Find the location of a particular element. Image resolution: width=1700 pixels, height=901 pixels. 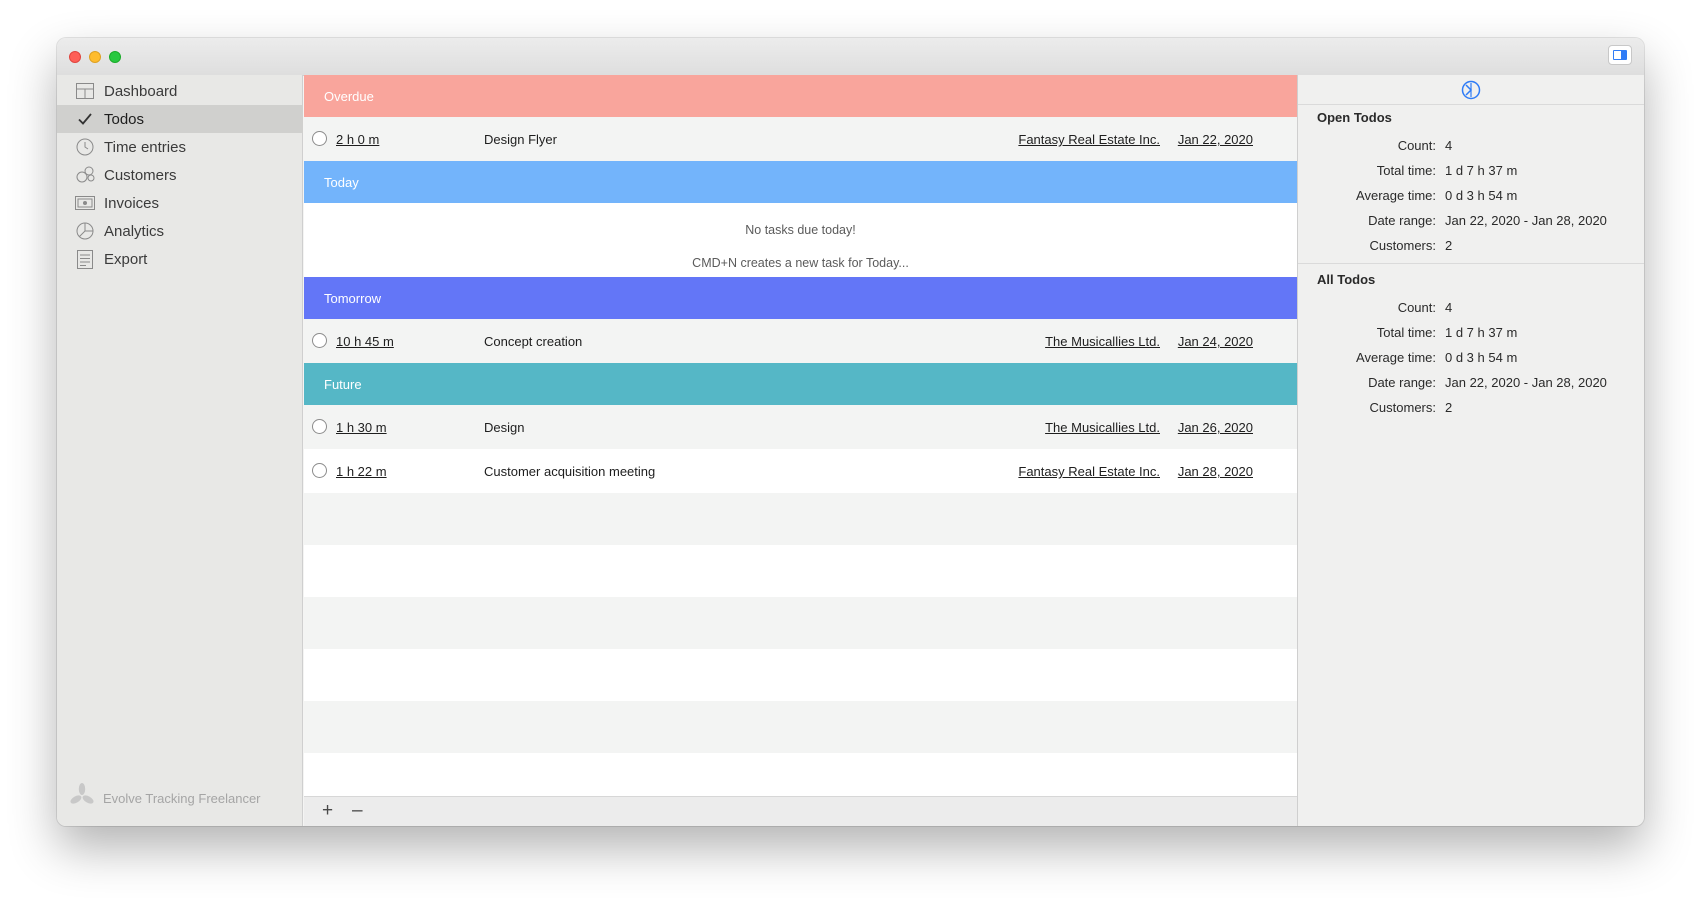

title-bar is located at coordinates (850, 57).